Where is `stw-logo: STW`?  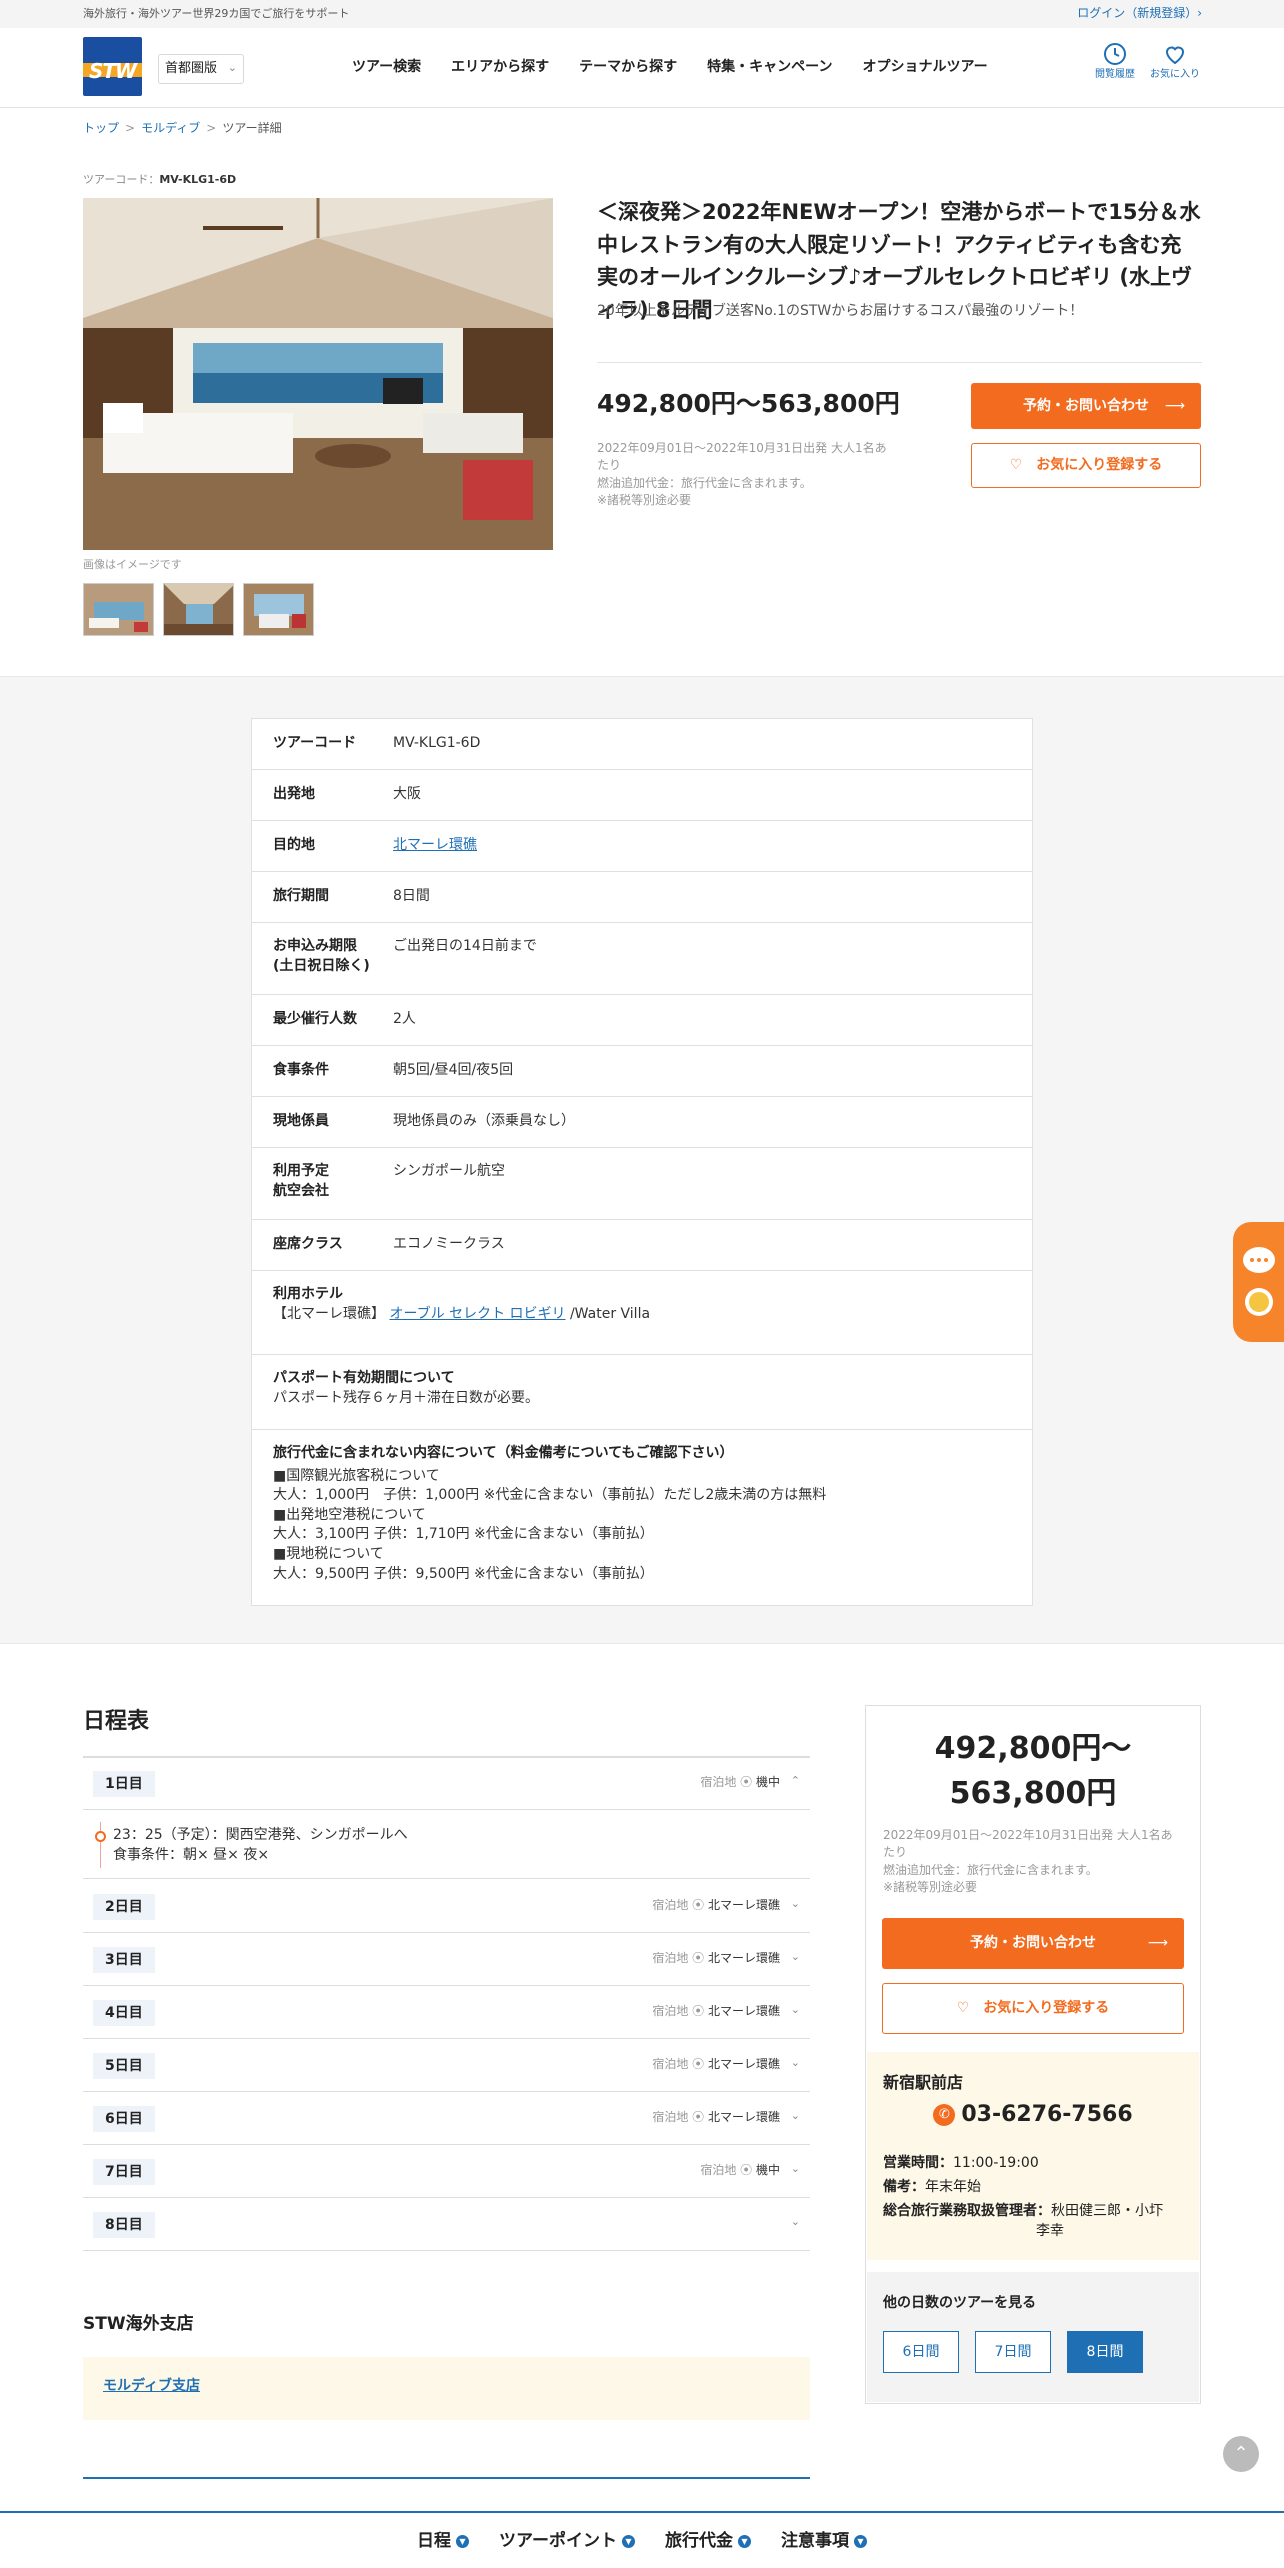 stw-logo: STW is located at coordinates (112, 66).